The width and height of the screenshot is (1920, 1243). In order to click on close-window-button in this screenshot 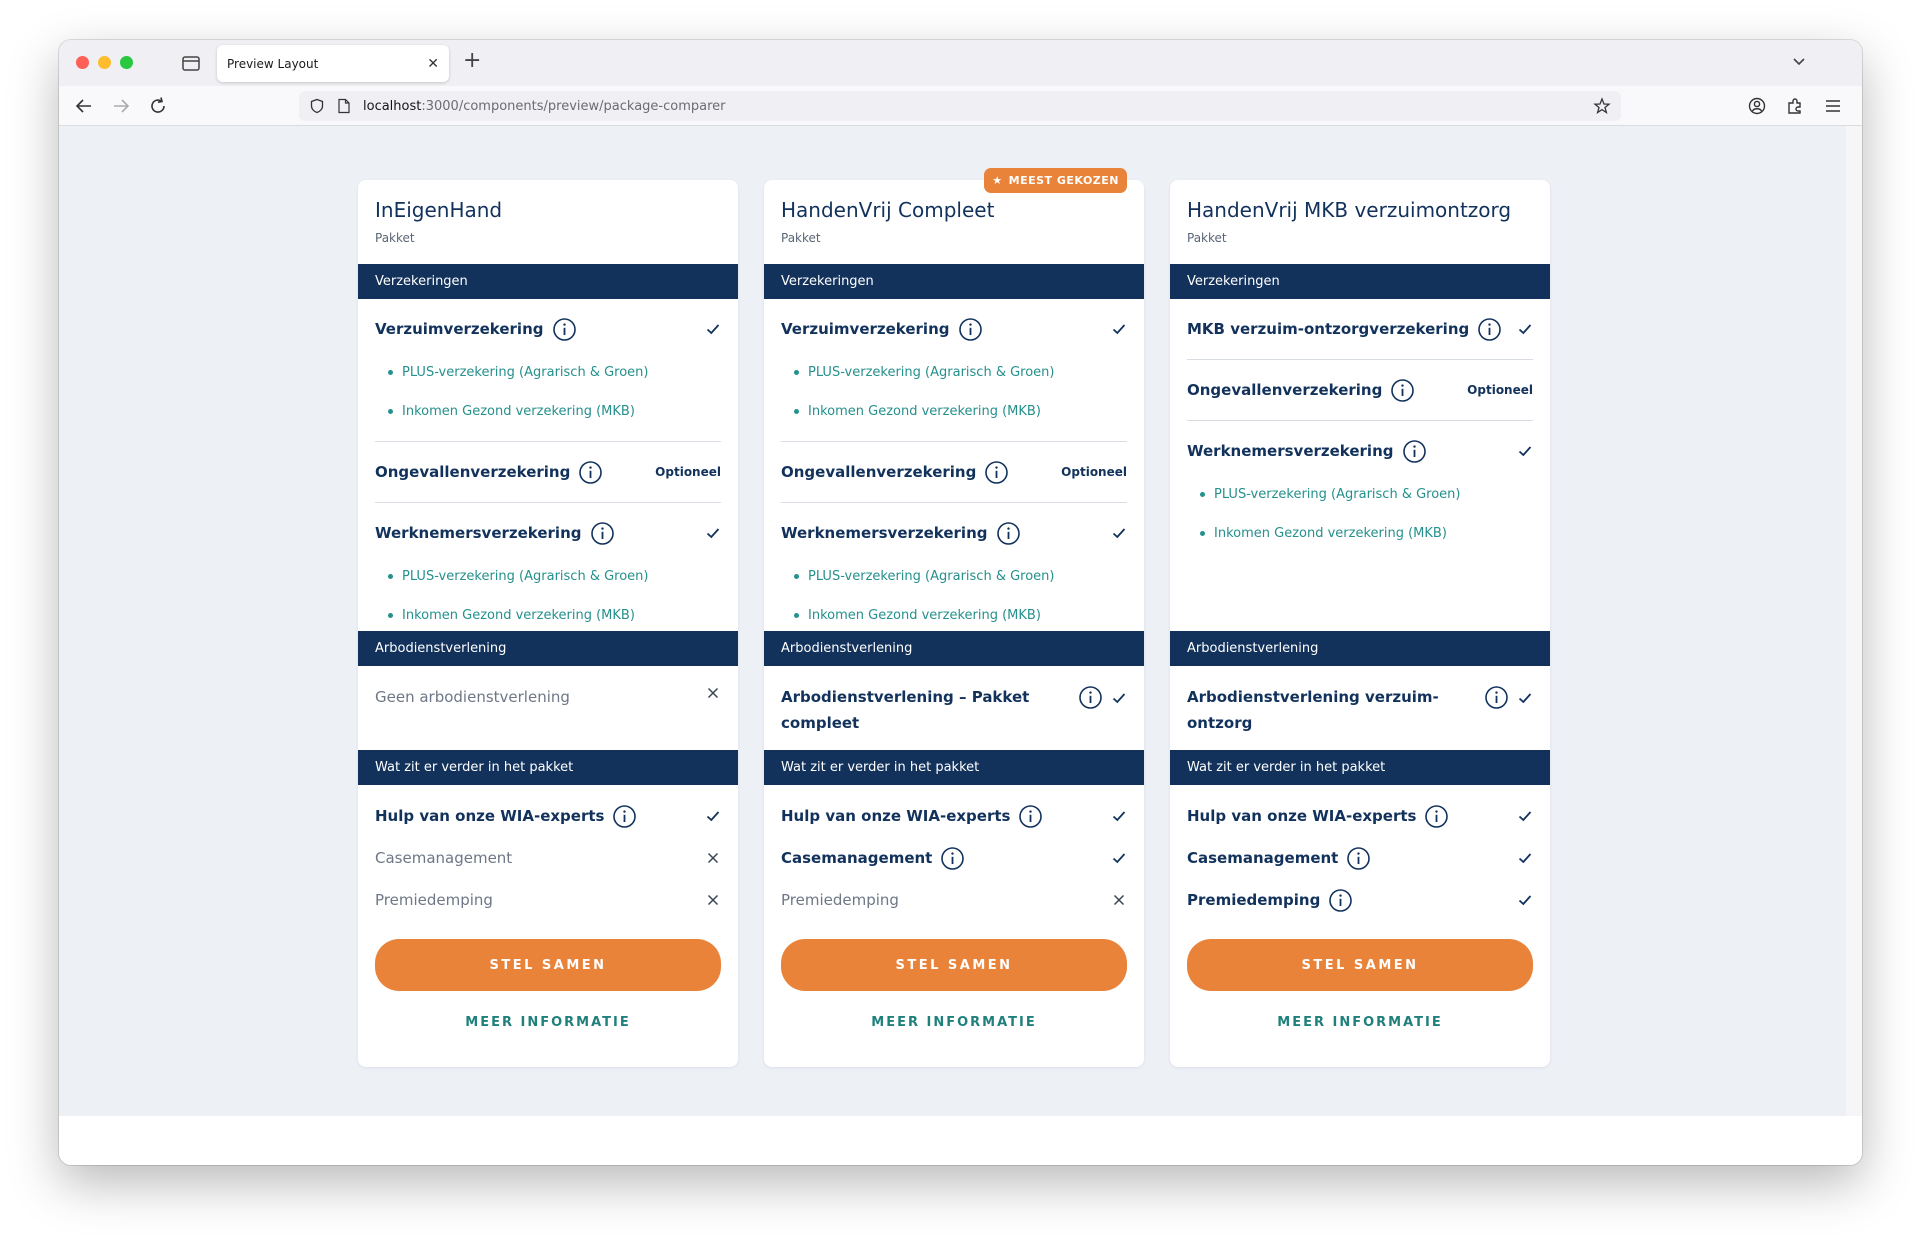, I will do `click(82, 62)`.